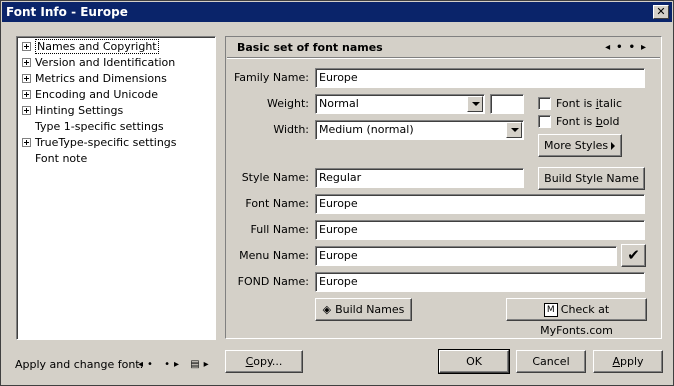 This screenshot has width=674, height=386. I want to click on tree-item-type1-settings: Type 1-specific settings, so click(93, 127).